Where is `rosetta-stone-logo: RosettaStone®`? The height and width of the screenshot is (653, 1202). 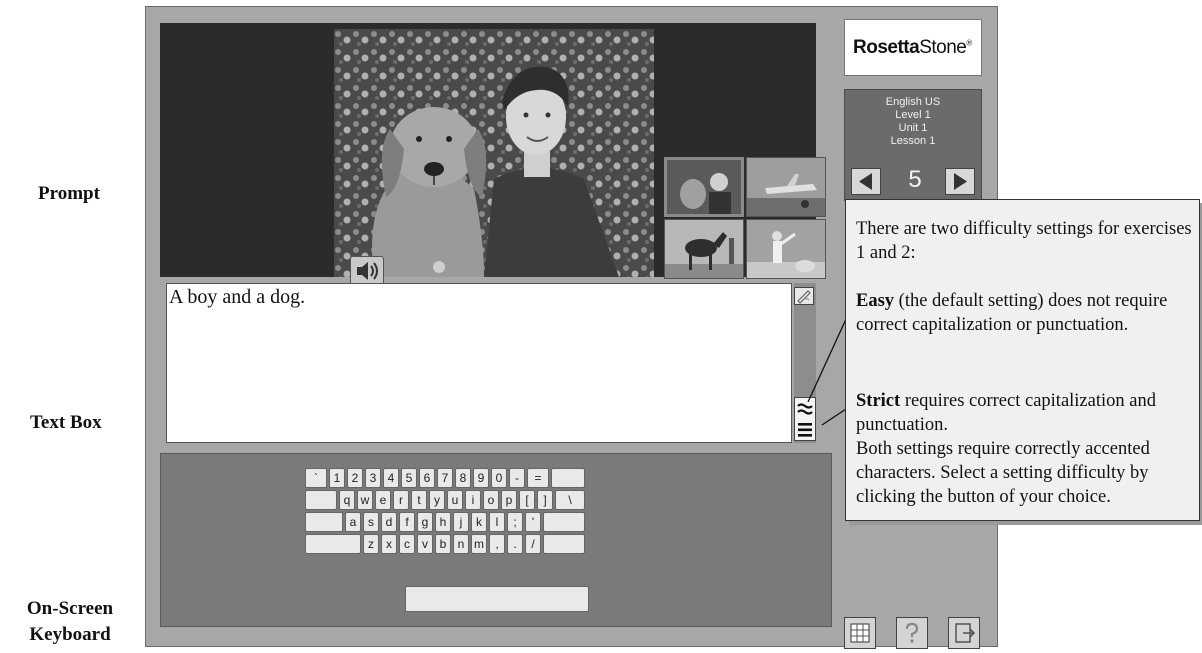
rosetta-stone-logo: RosettaStone® is located at coordinates (913, 47).